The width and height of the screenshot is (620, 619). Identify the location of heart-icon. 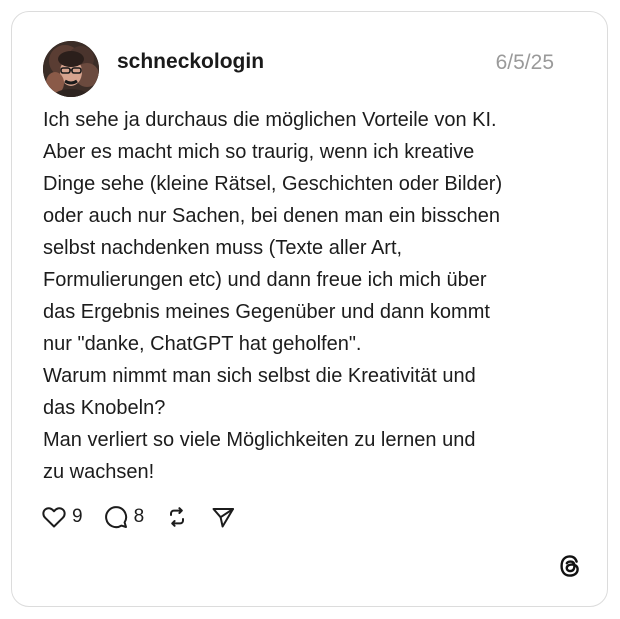
(54, 517).